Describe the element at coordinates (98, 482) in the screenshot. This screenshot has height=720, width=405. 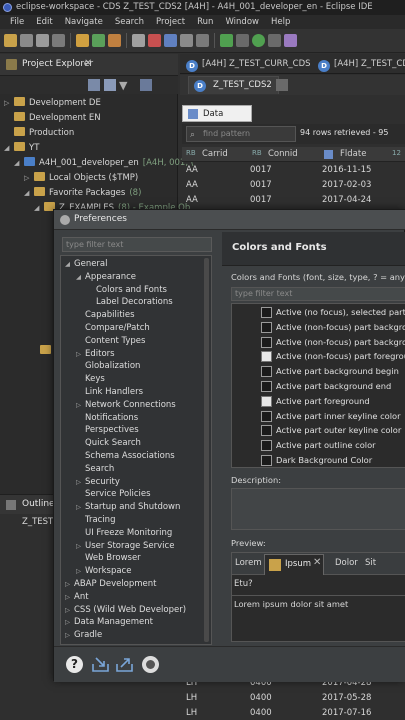
I see `pref-tree-item: ▷ Security` at that location.